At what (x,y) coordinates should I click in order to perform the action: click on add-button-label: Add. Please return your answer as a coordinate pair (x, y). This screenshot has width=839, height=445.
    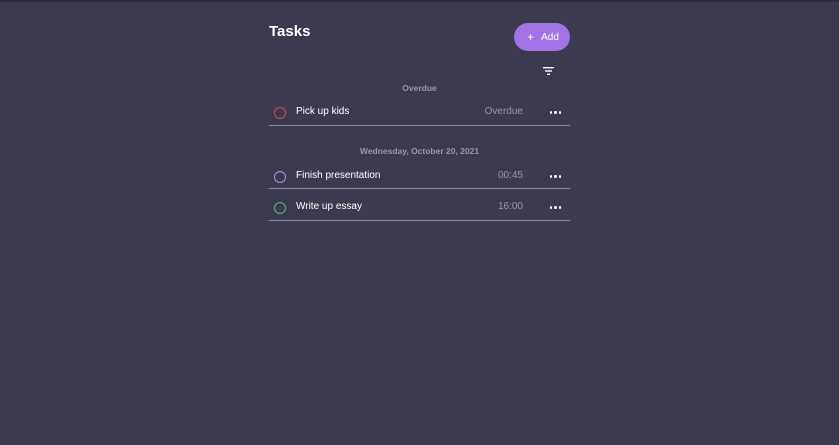
    Looking at the image, I should click on (550, 37).